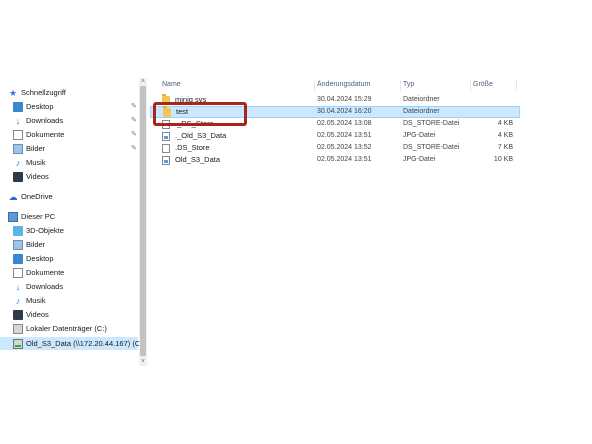 The image size is (592, 444). What do you see at coordinates (72, 343) in the screenshot?
I see `nav-item-network-drive: Old_S3_Data (\\172.20.44.167) (O:)` at bounding box center [72, 343].